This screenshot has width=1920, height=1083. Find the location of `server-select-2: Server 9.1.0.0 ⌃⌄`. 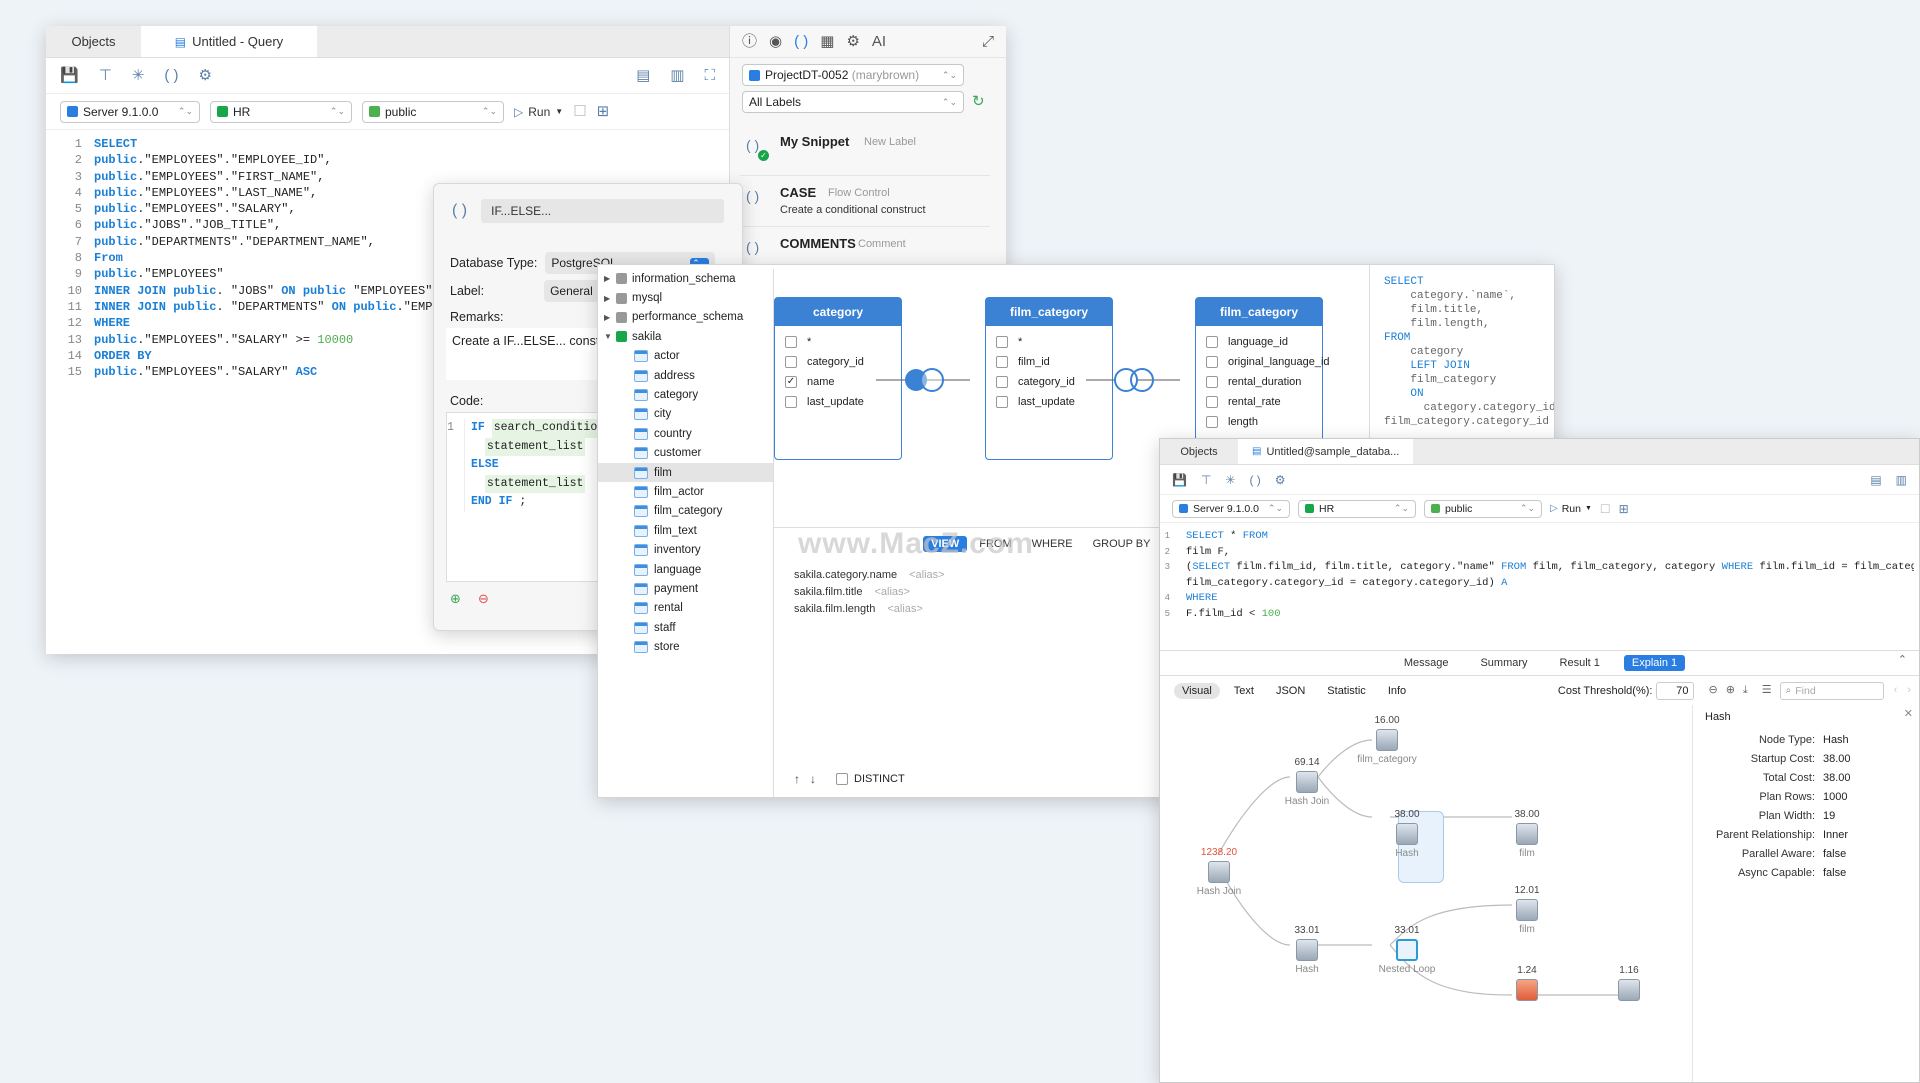

server-select-2: Server 9.1.0.0 ⌃⌄ is located at coordinates (1231, 508).